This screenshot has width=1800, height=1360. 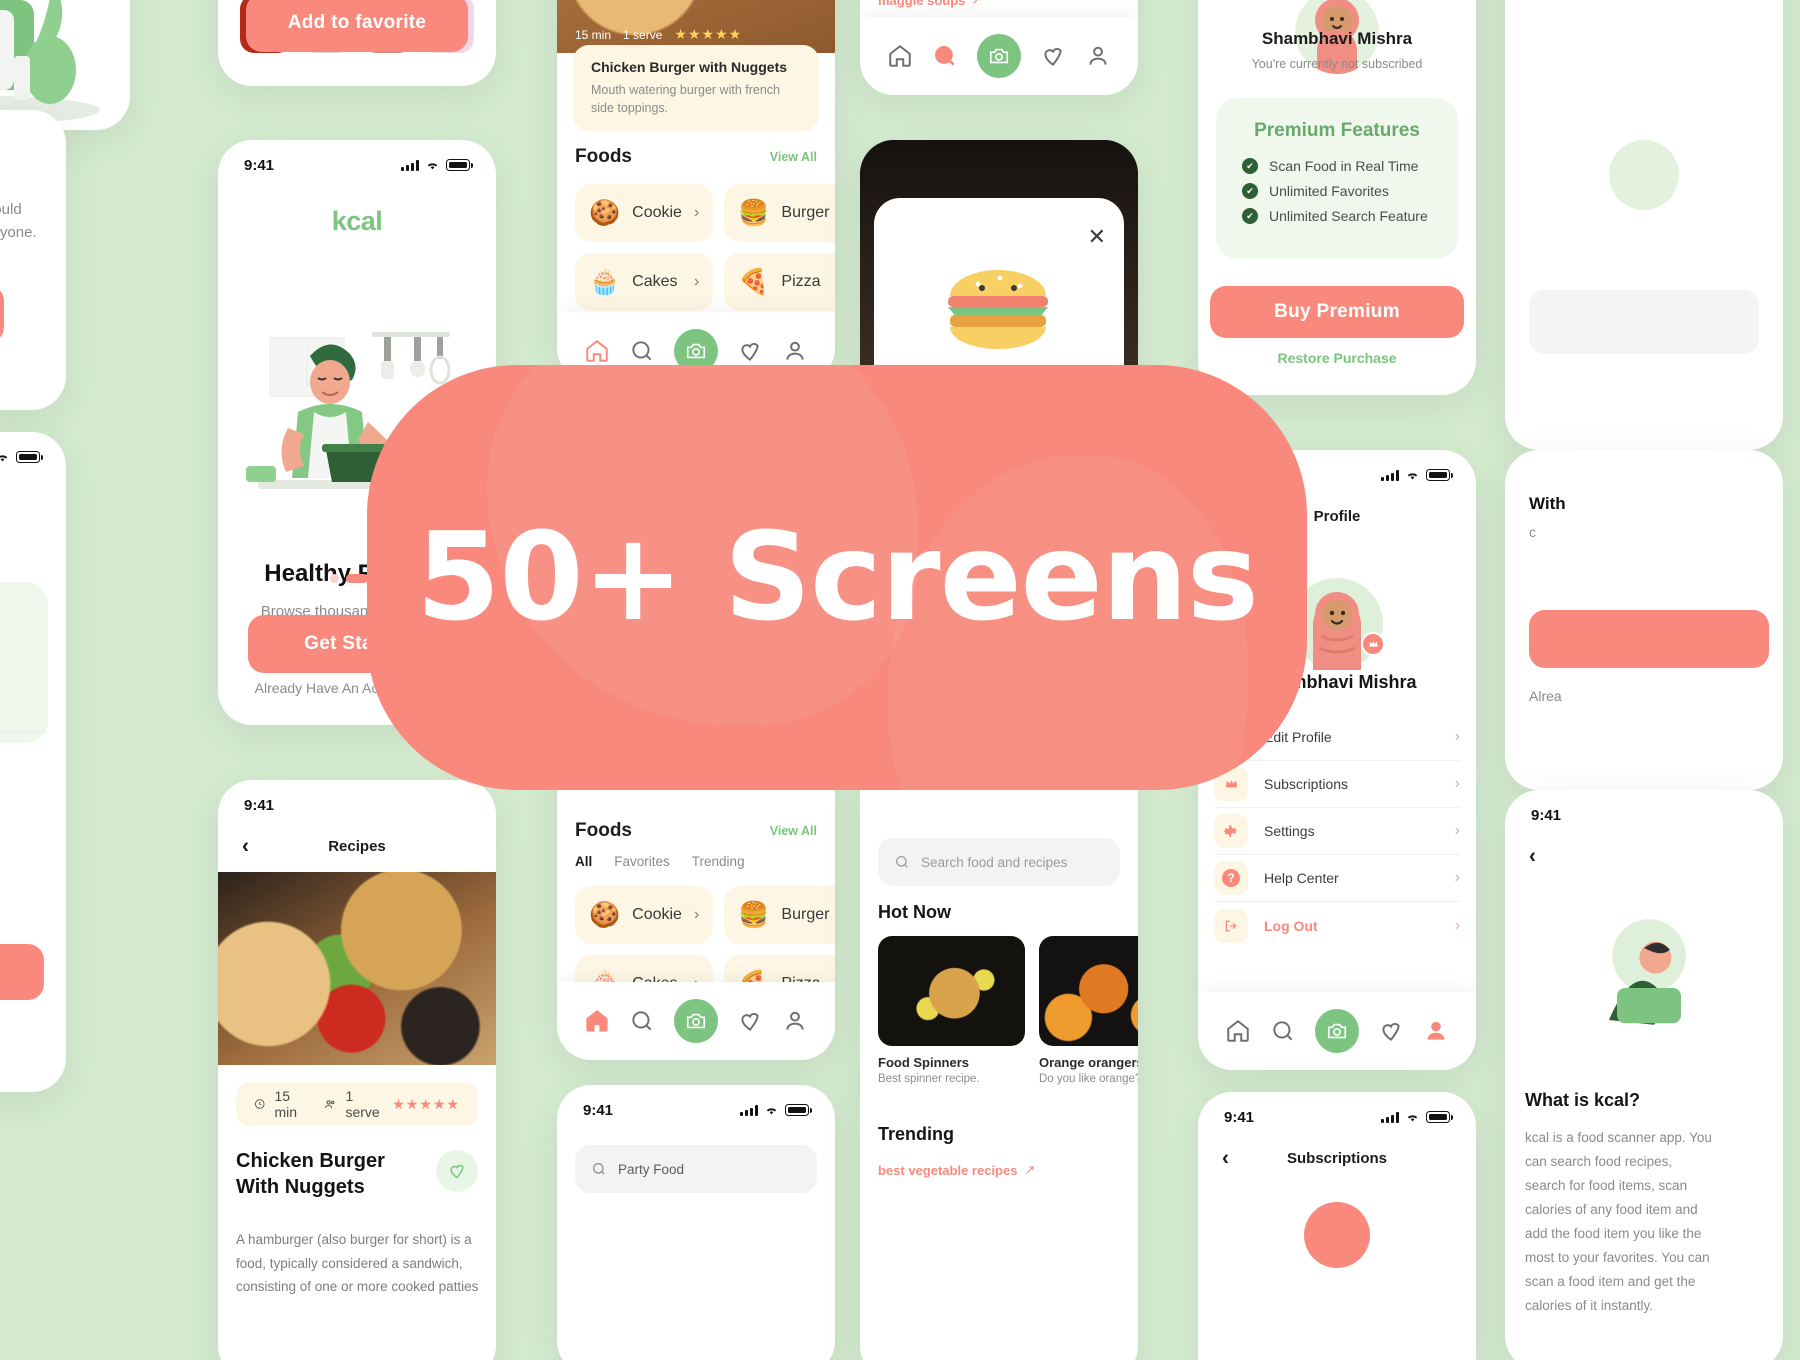 I want to click on status-bar: 9:41, so click(x=33, y=452).